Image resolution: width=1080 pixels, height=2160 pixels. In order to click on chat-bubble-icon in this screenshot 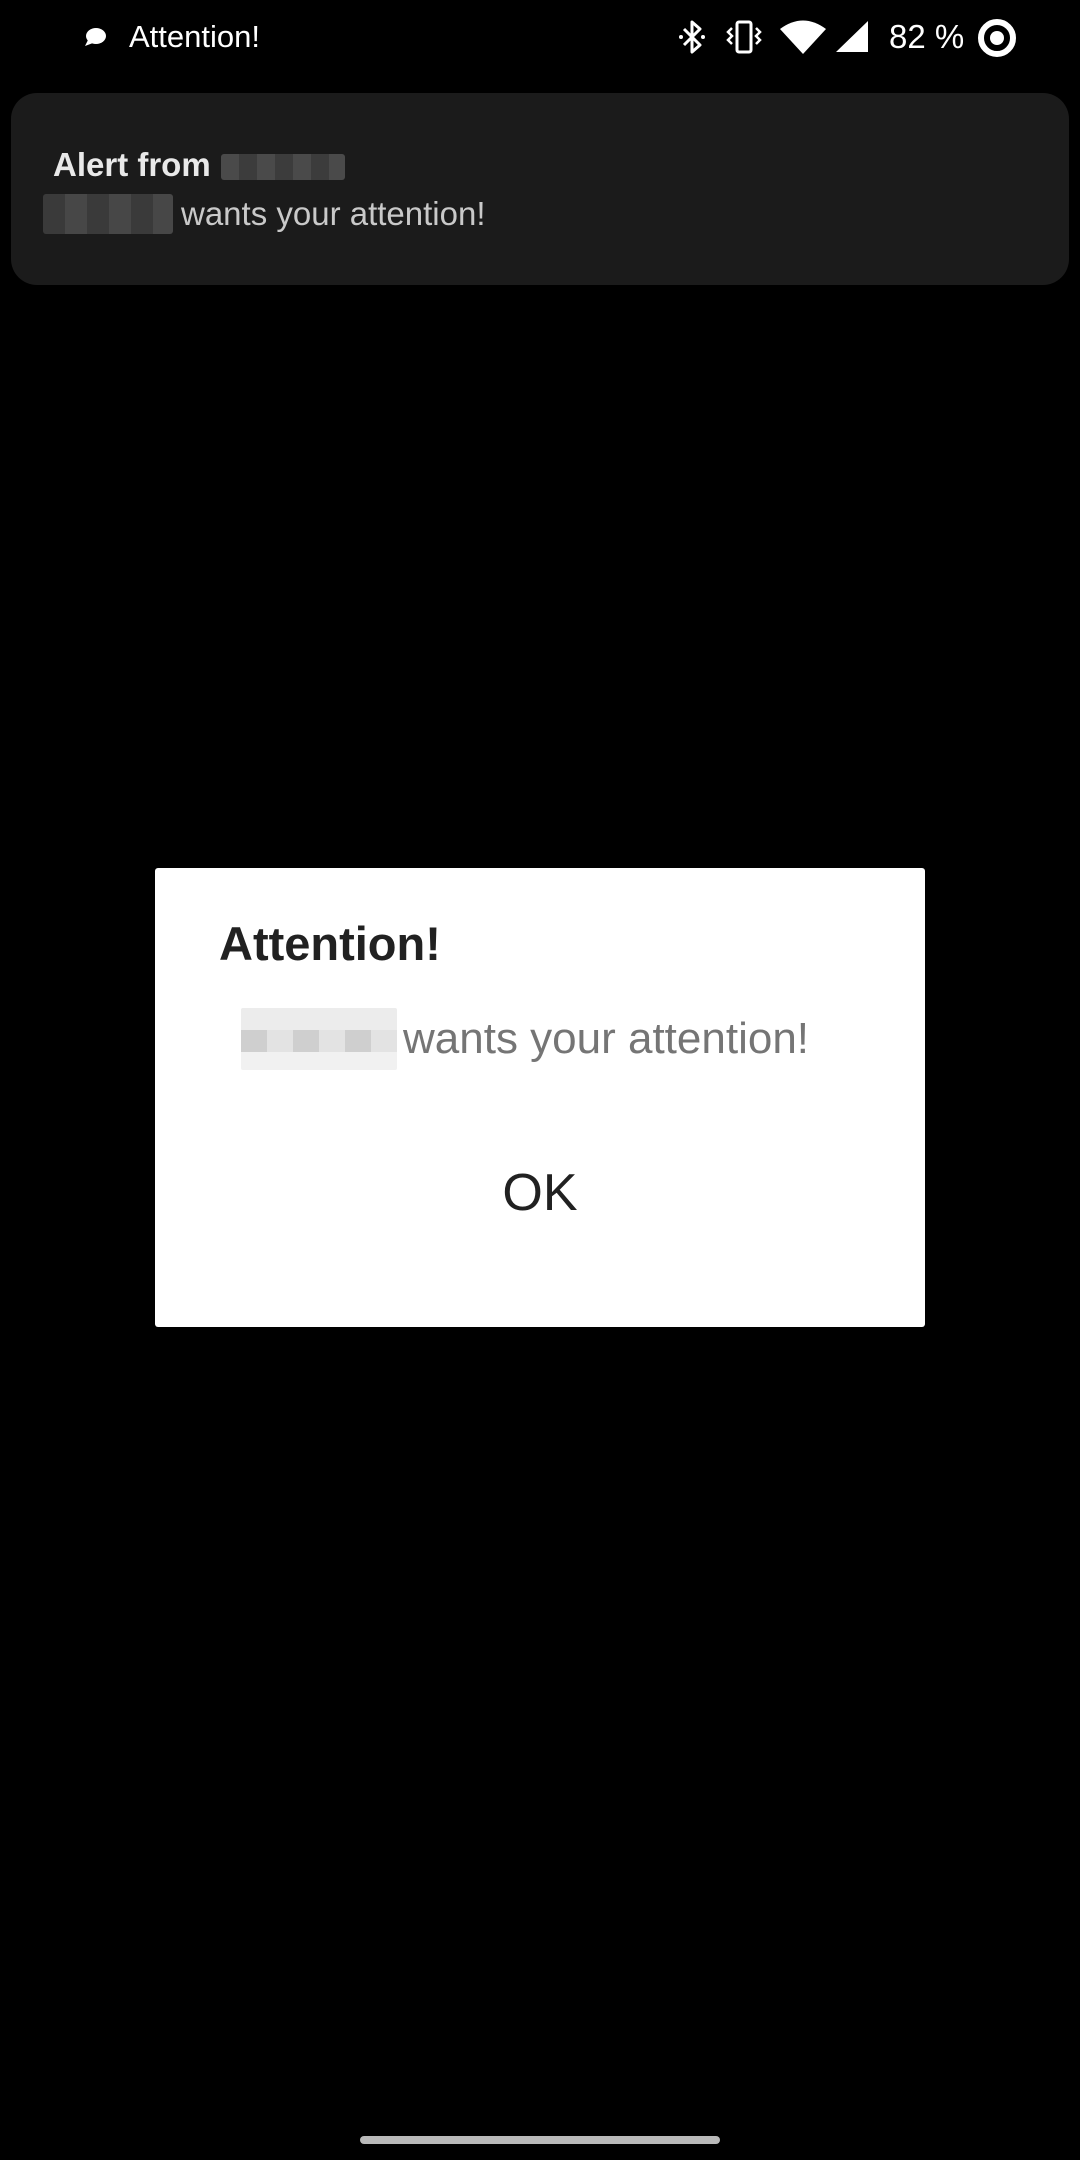, I will do `click(95, 37)`.